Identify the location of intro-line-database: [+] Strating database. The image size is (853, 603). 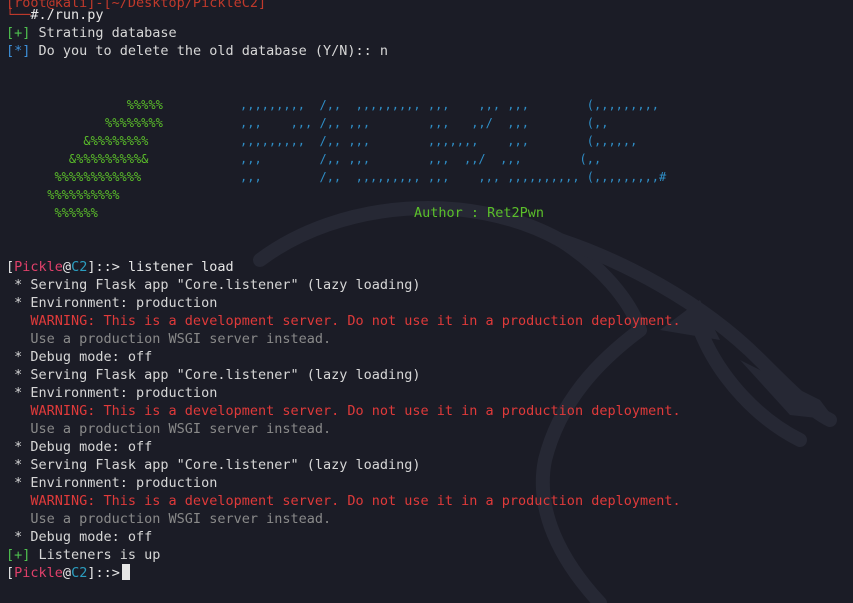
(91, 33).